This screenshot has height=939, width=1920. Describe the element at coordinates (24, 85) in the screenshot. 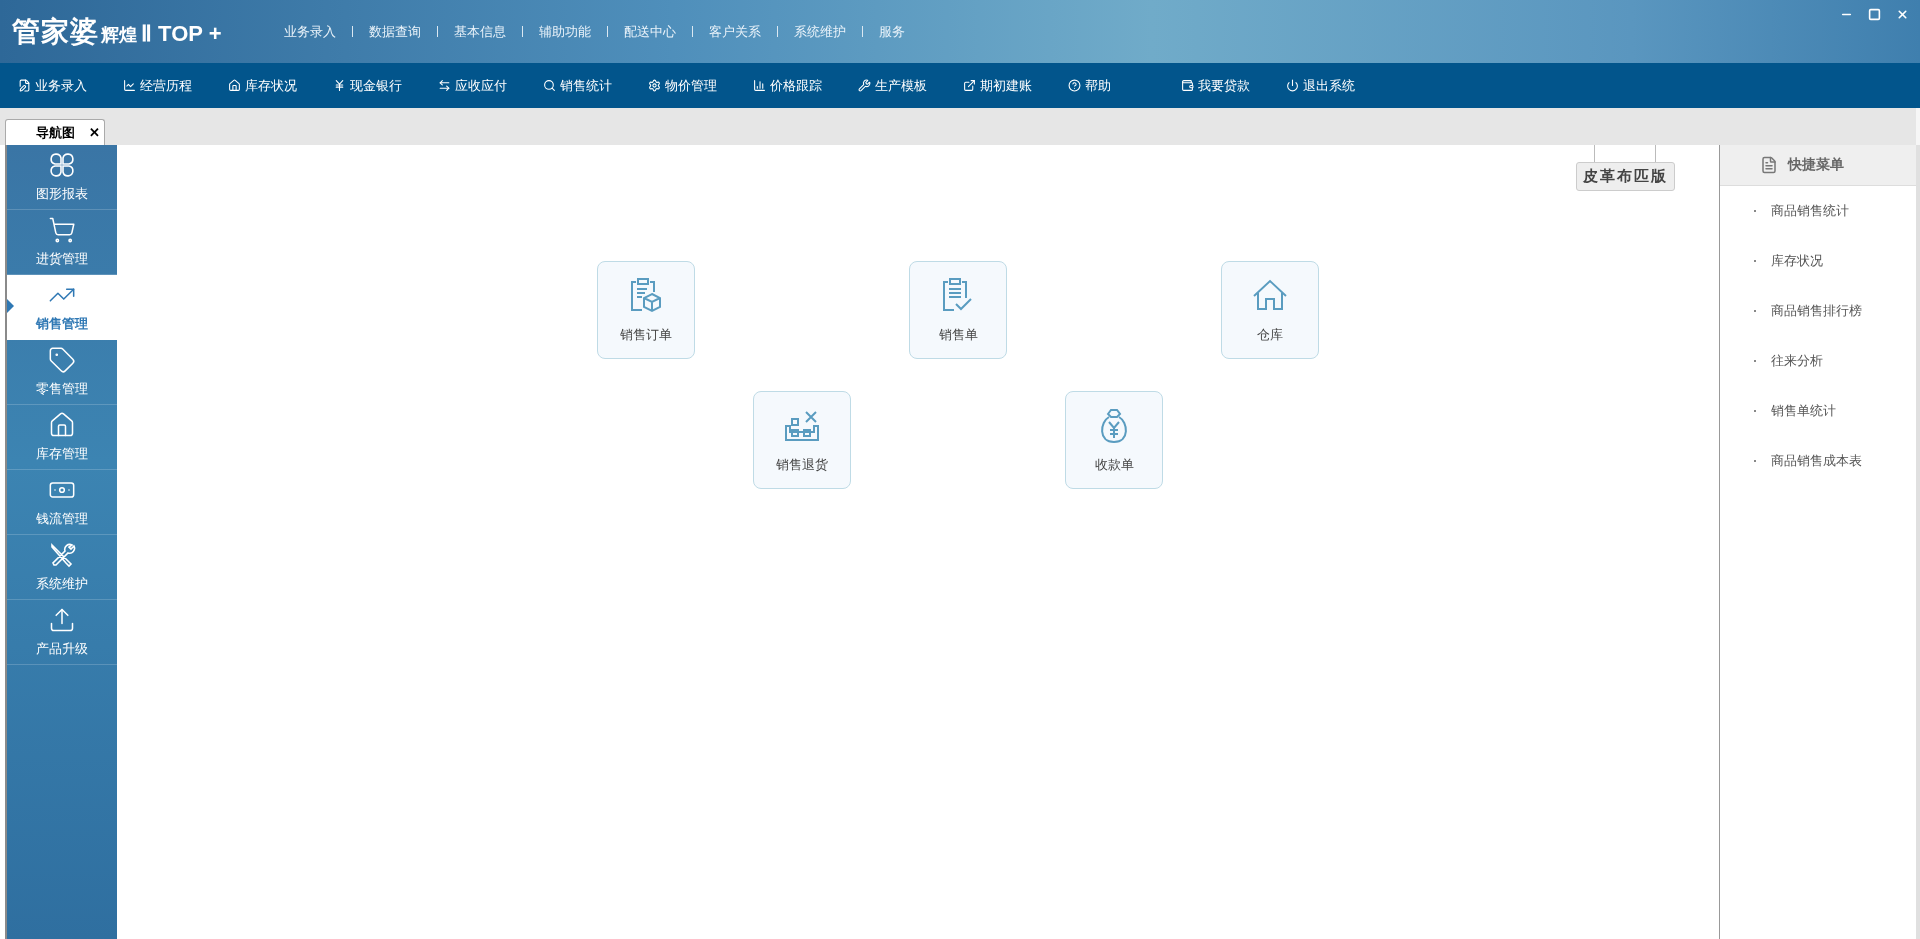

I see `file-edit-icon` at that location.